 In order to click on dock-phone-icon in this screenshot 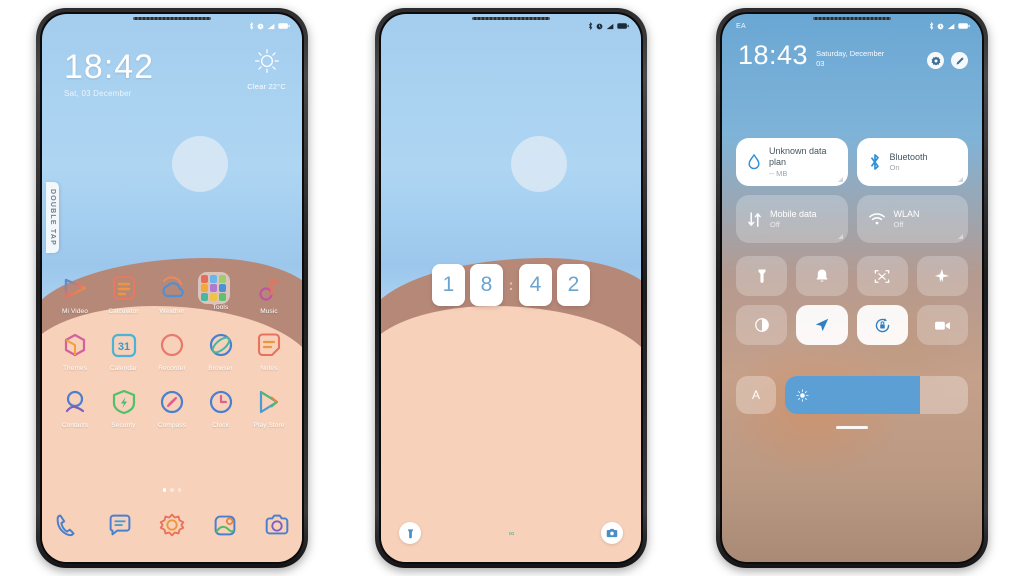, I will do `click(67, 525)`.